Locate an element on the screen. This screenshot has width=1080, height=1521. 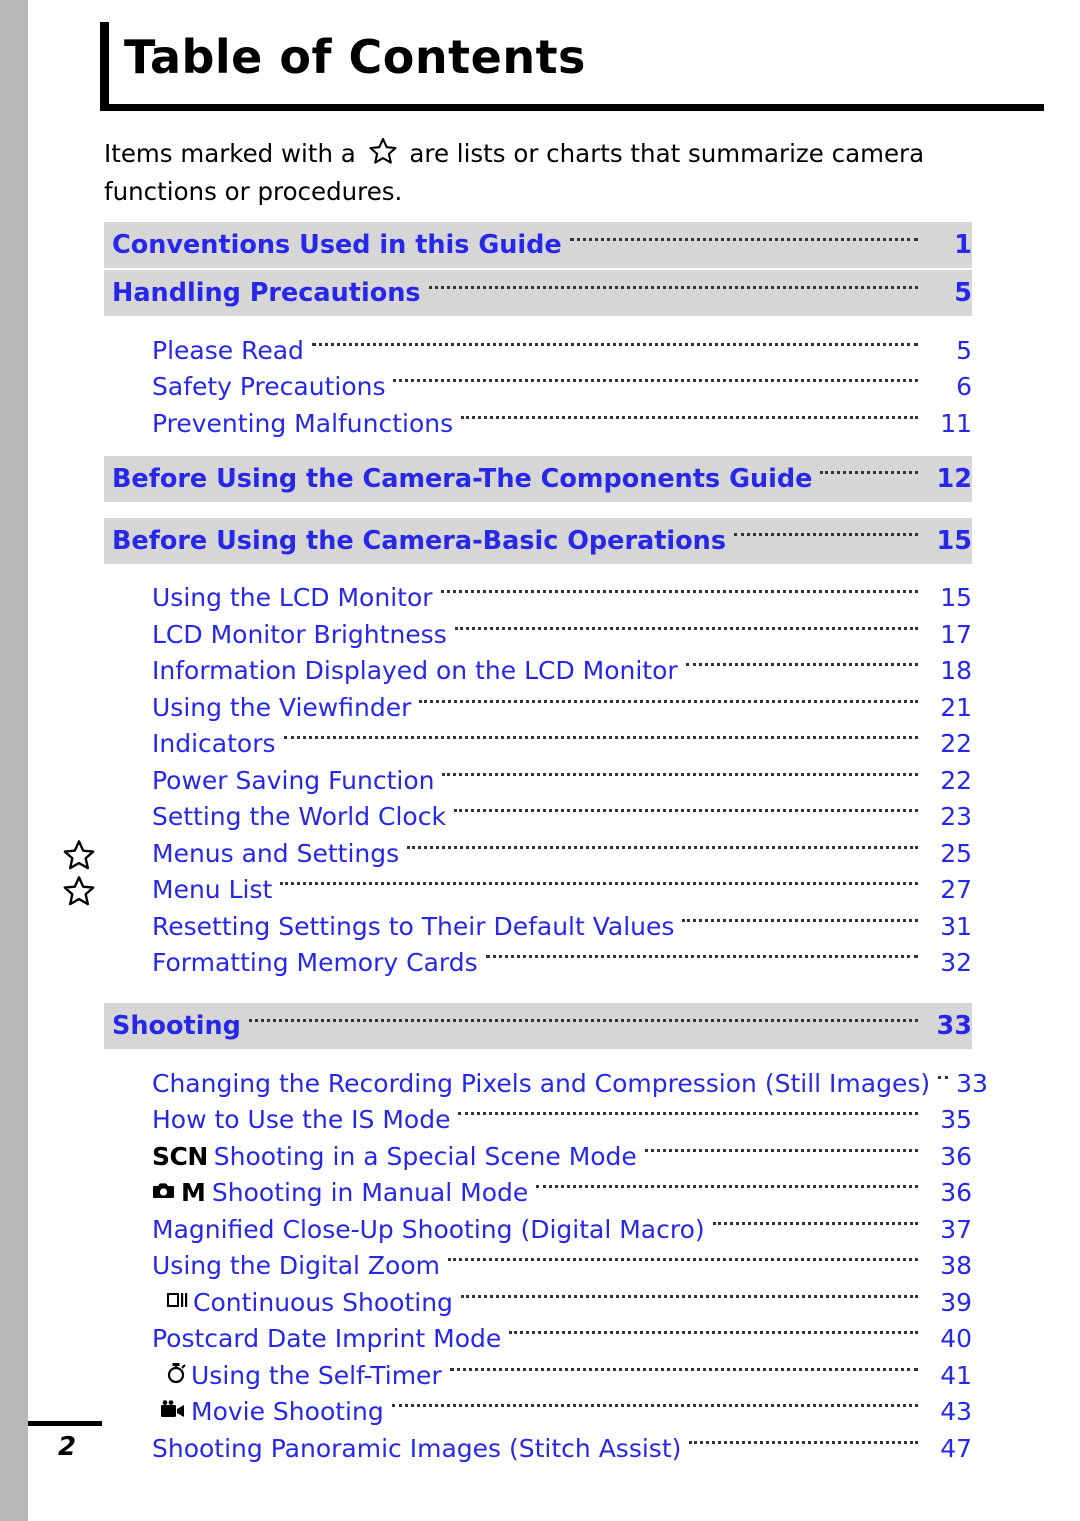
toc-page: 33 is located at coordinates (954, 1026).